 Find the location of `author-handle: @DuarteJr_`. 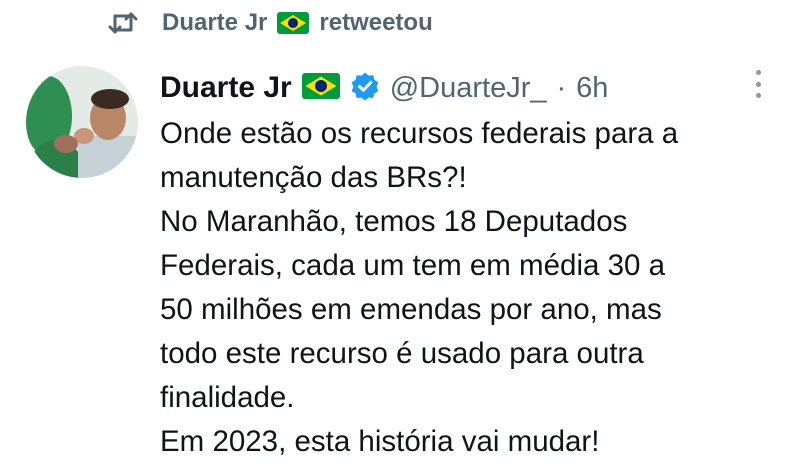

author-handle: @DuarteJr_ is located at coordinates (468, 88).